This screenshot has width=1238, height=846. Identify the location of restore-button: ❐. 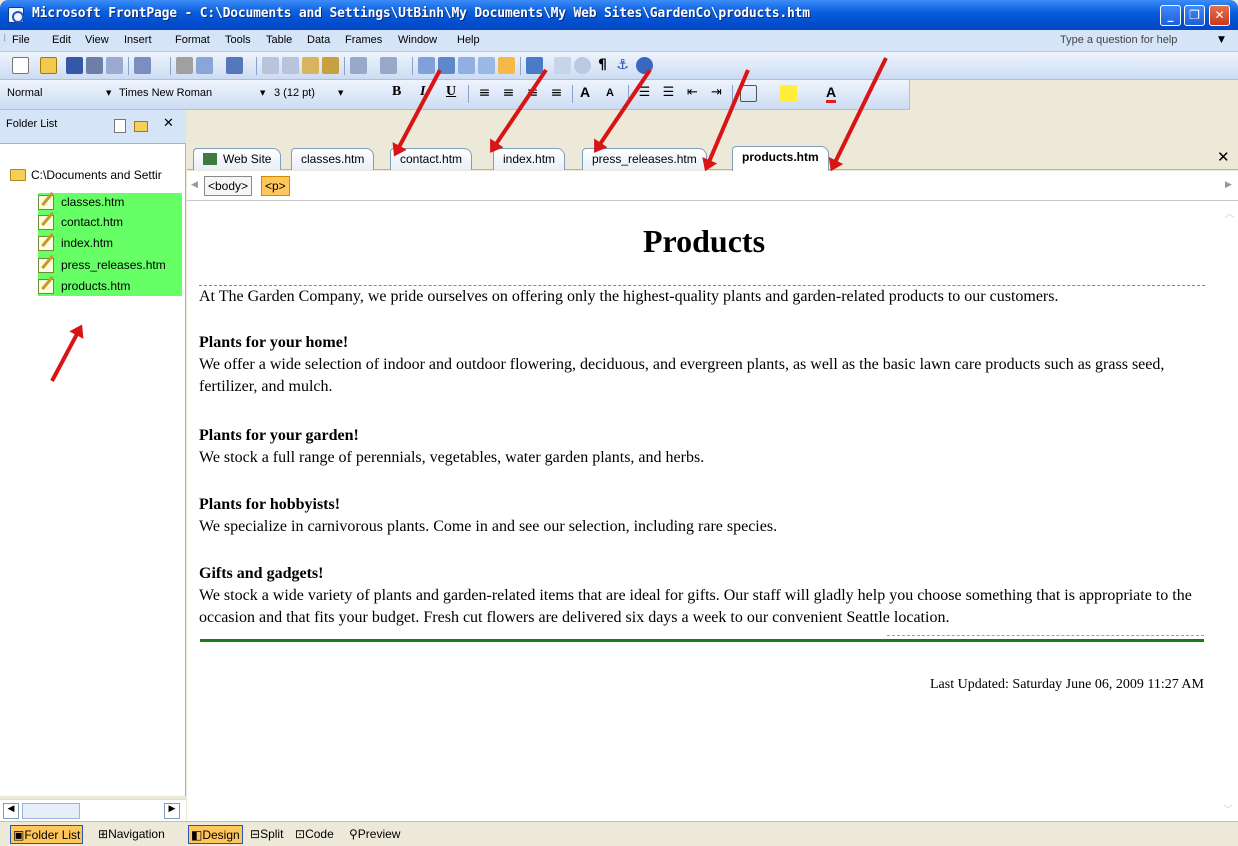
(1194, 15).